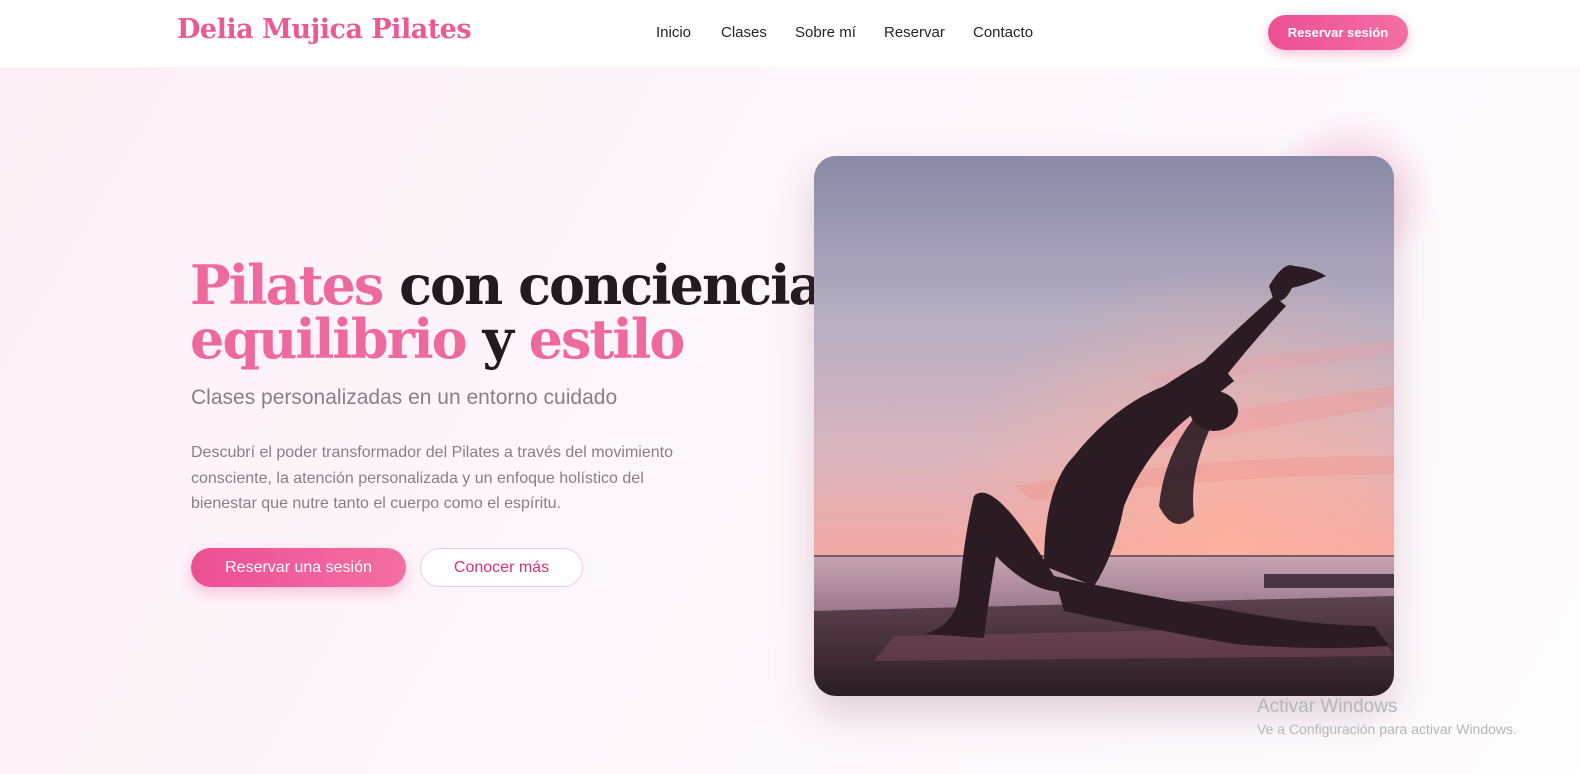  I want to click on hero-title-y: y, so click(497, 339).